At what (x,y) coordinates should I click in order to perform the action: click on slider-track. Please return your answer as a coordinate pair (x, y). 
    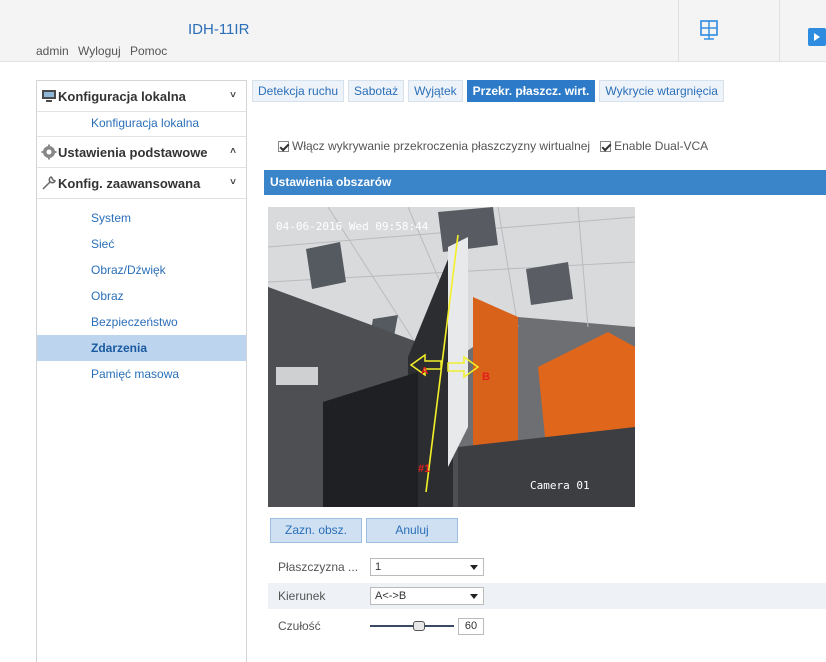
    Looking at the image, I should click on (412, 626).